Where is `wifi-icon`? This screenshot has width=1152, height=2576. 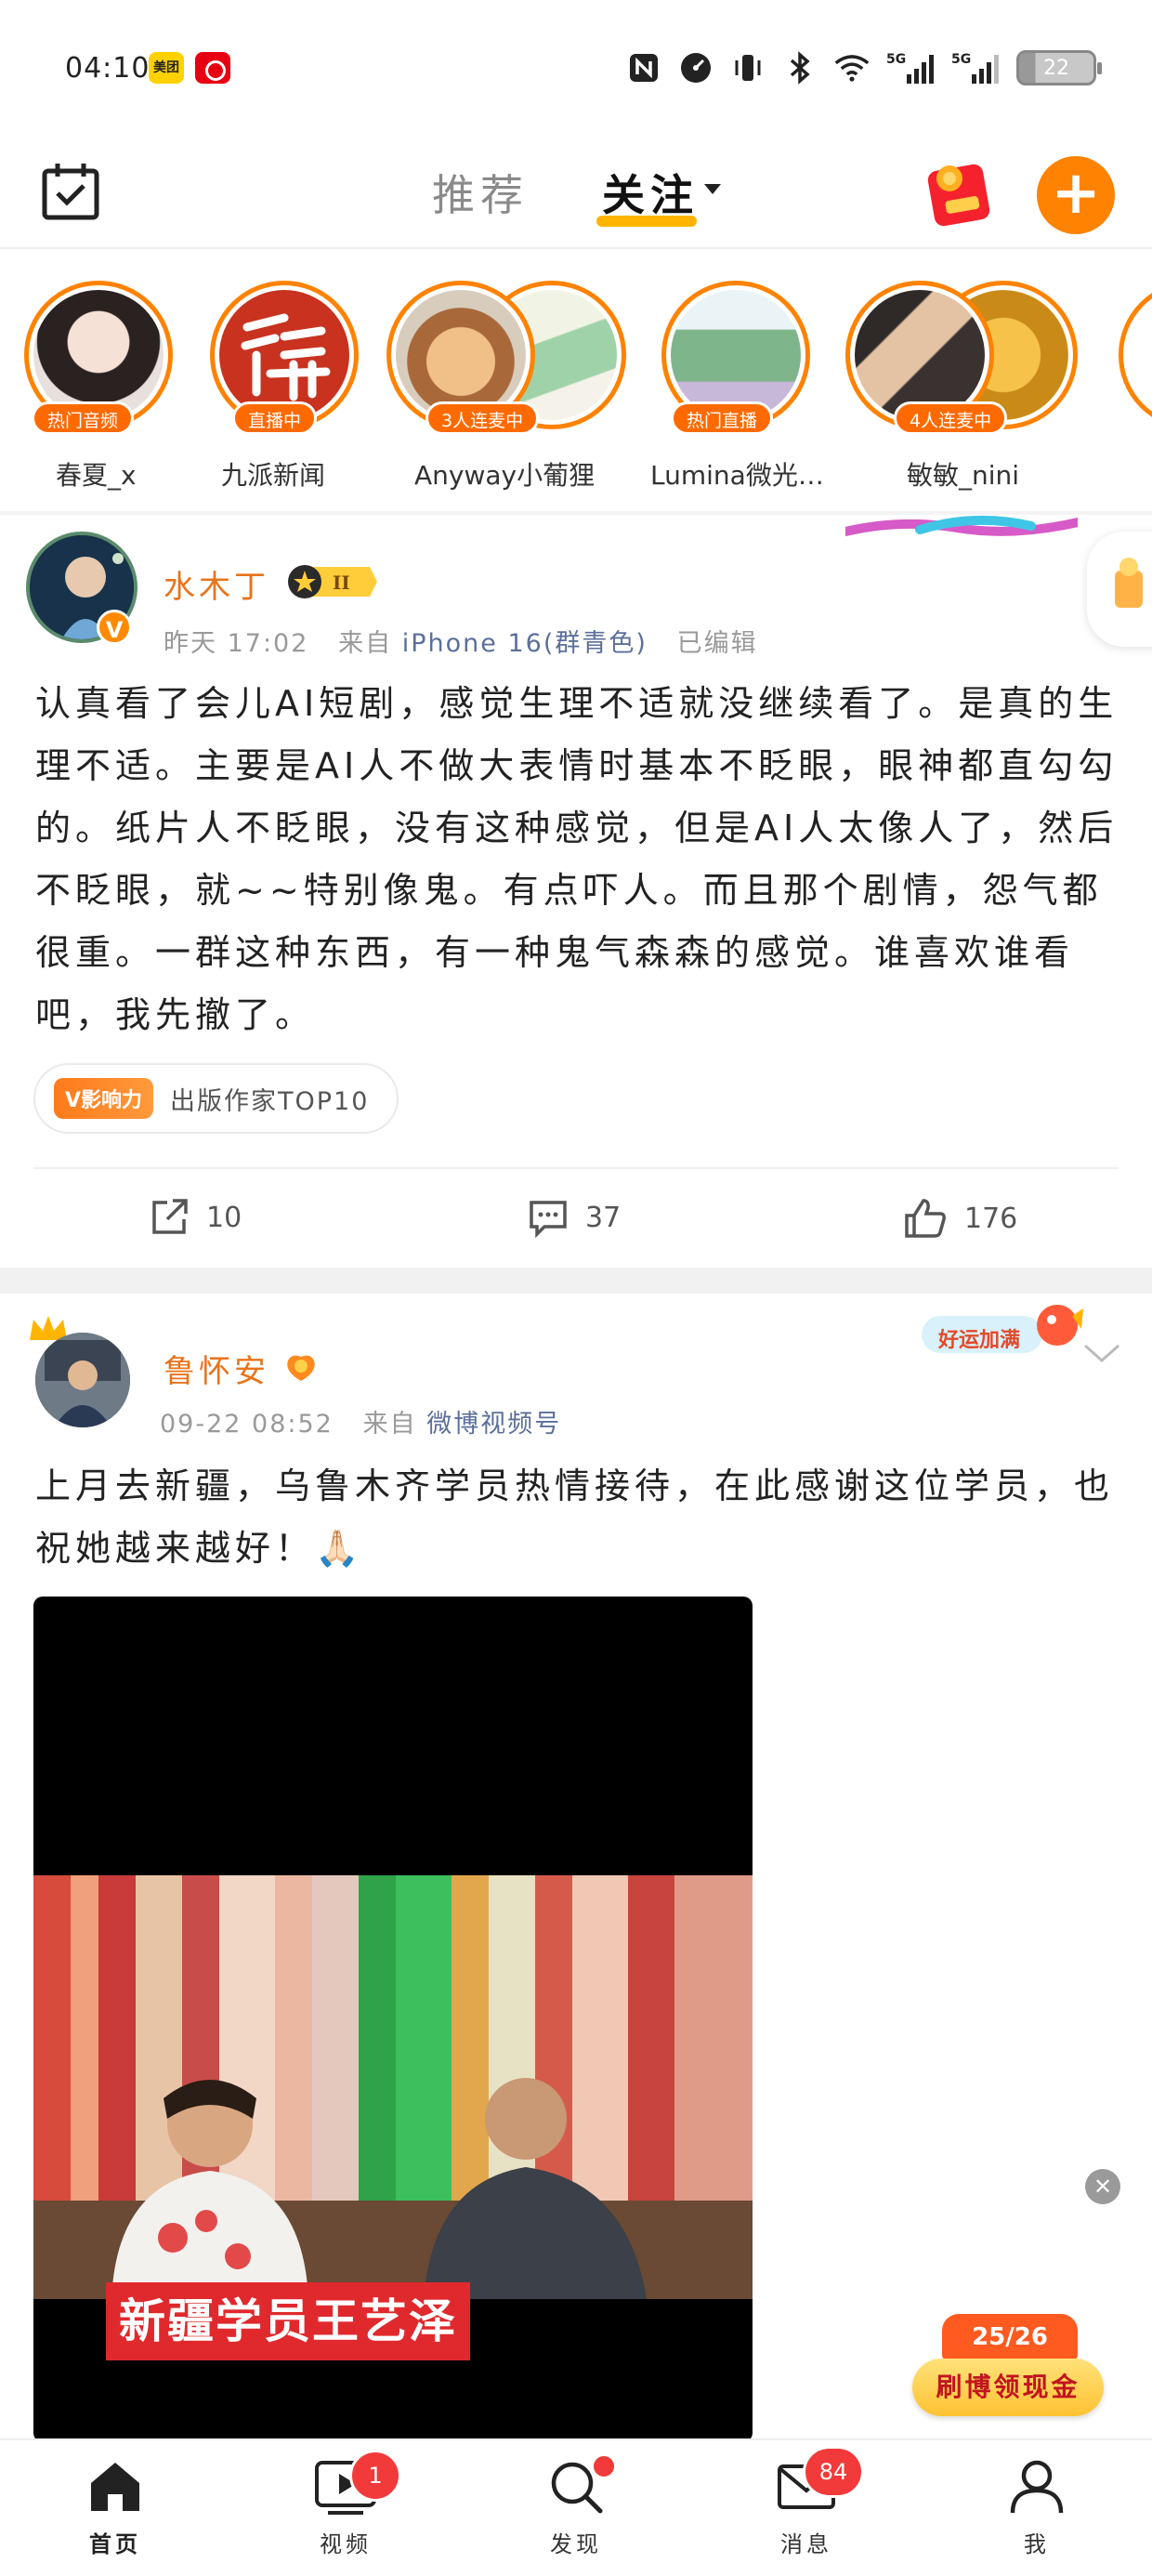 wifi-icon is located at coordinates (852, 67).